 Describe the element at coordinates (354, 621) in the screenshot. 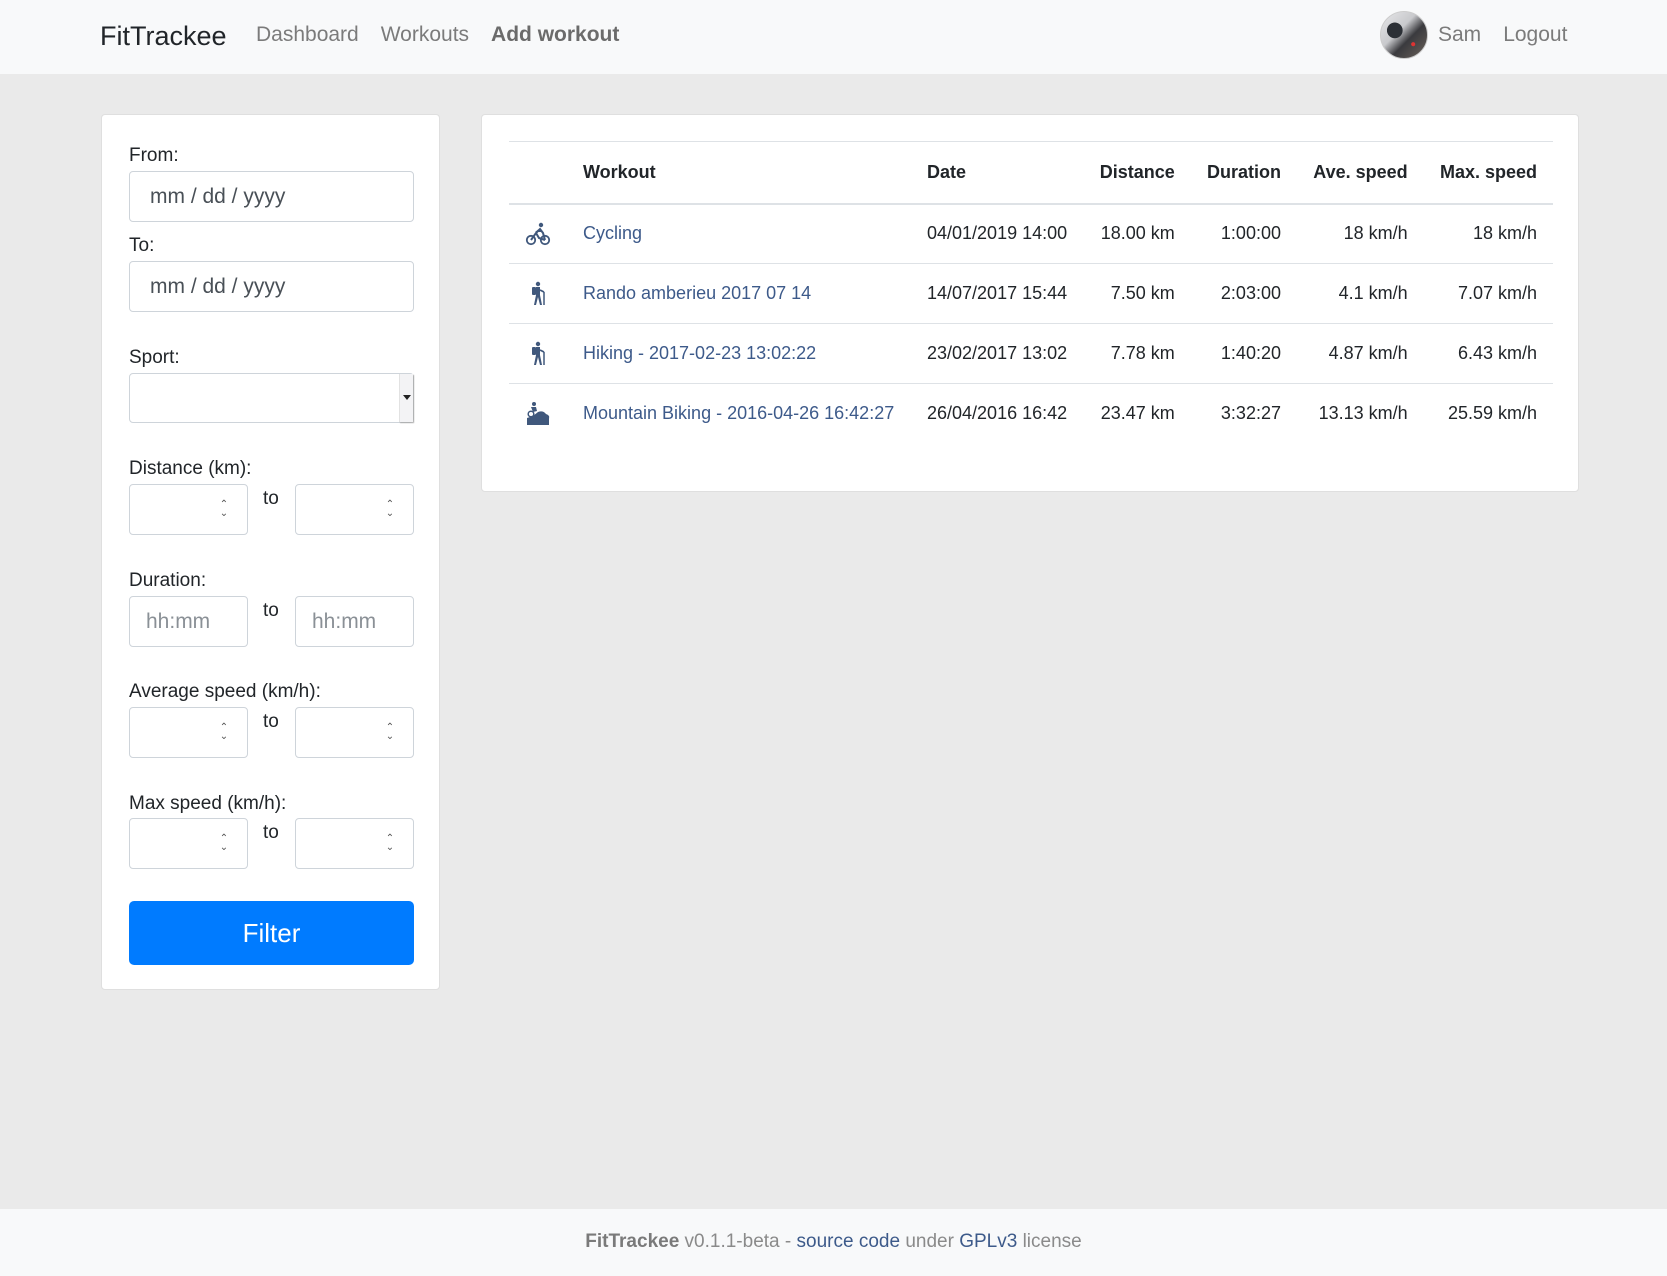

I see `duration-to-input: hh:mm` at that location.